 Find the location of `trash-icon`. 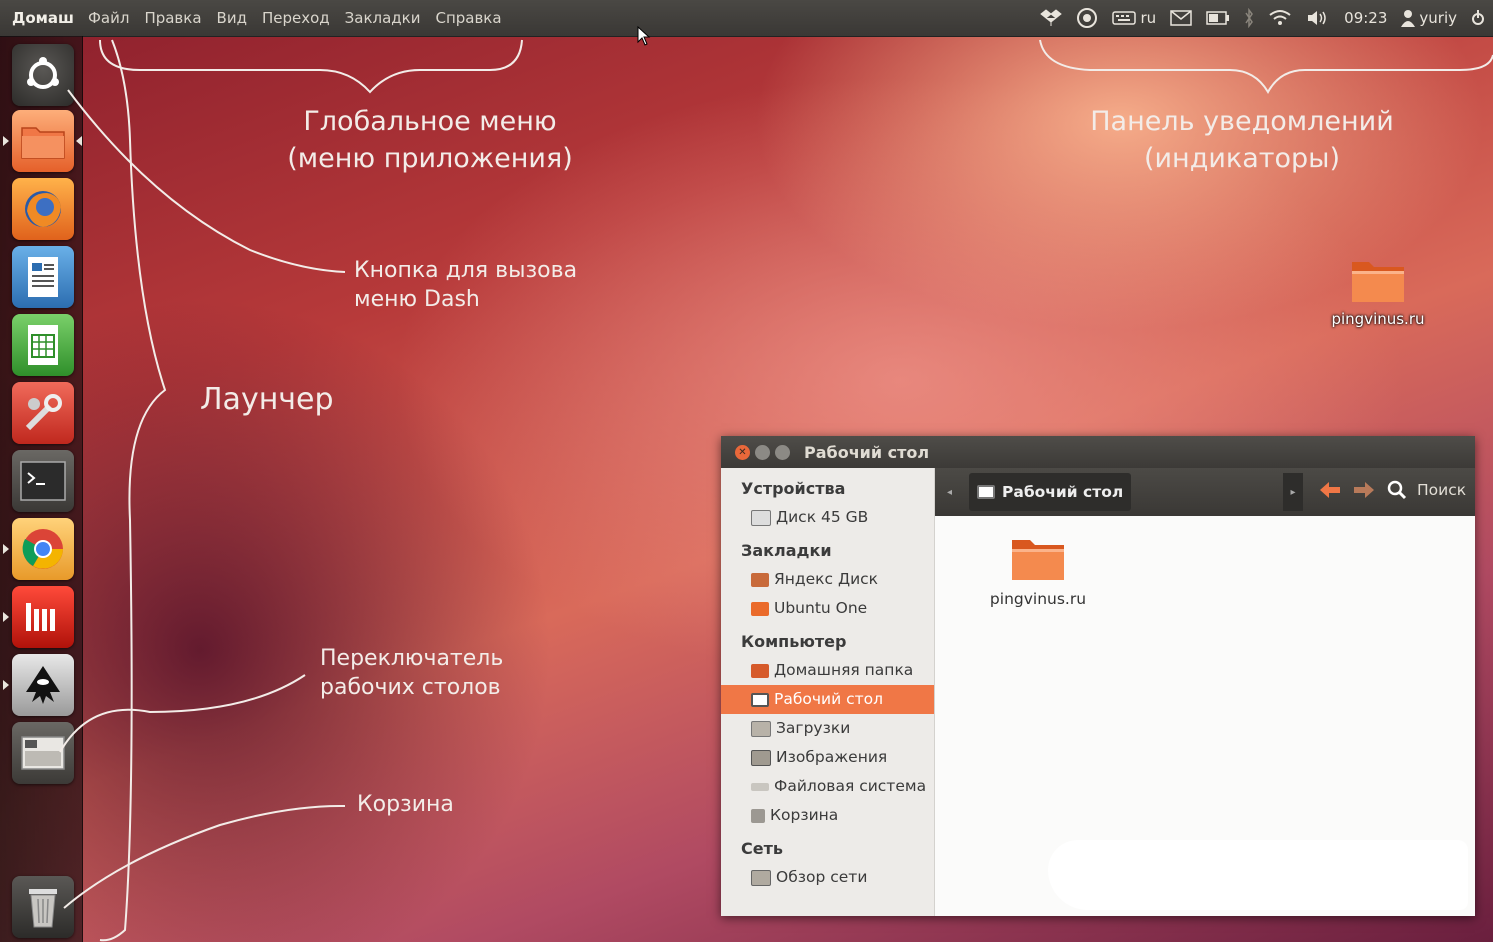

trash-icon is located at coordinates (758, 815).